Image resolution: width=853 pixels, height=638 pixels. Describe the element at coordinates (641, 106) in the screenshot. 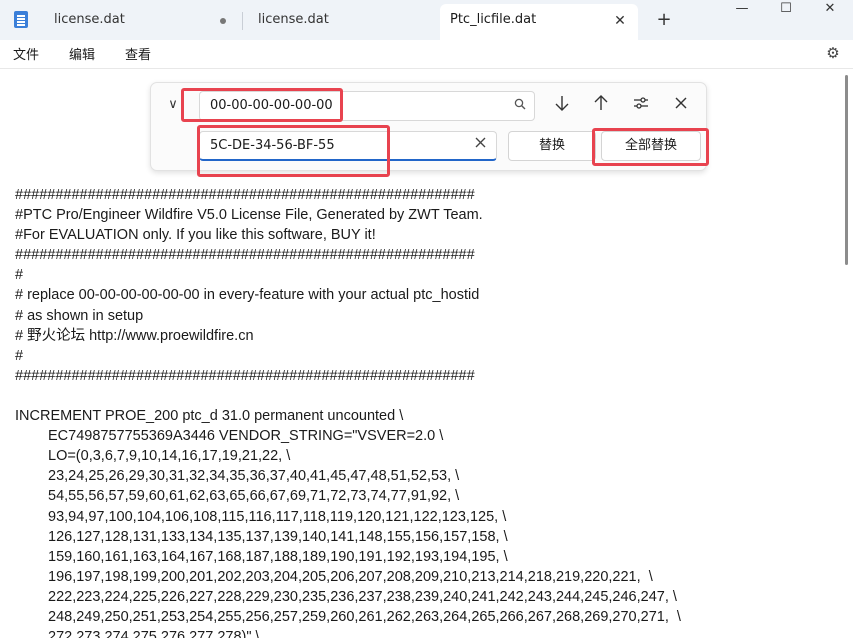

I see `options-icon` at that location.